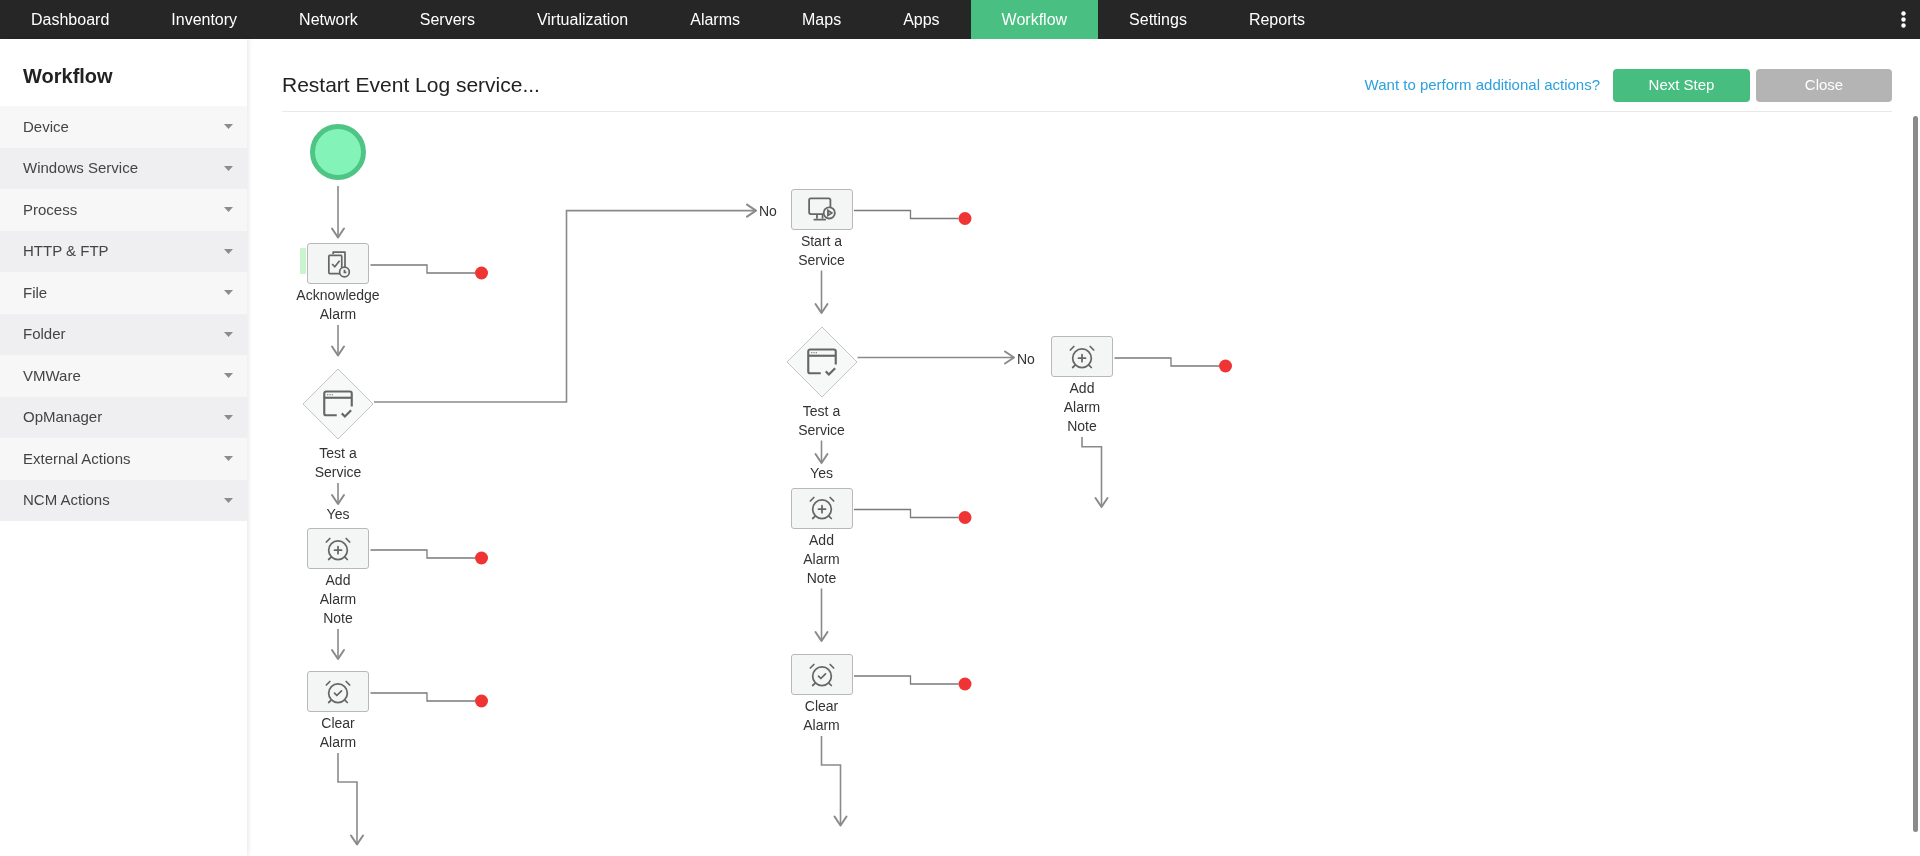 The width and height of the screenshot is (1920, 856). What do you see at coordinates (123, 459) in the screenshot?
I see `sidebar-item: External Actions` at bounding box center [123, 459].